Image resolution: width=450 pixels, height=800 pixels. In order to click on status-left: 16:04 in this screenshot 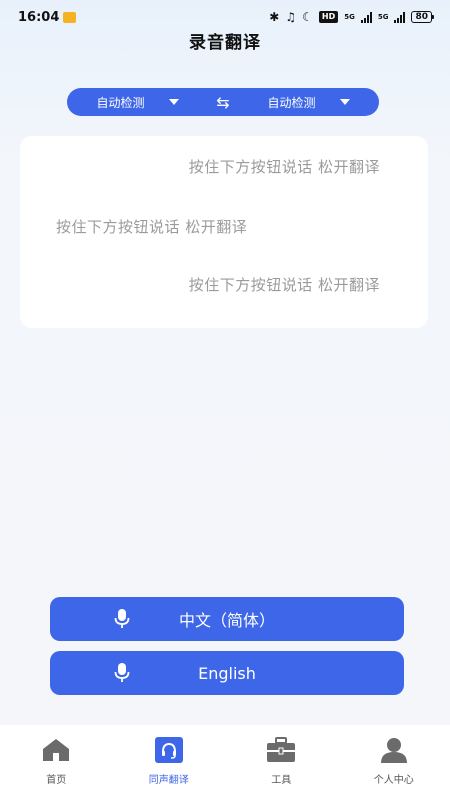, I will do `click(47, 17)`.